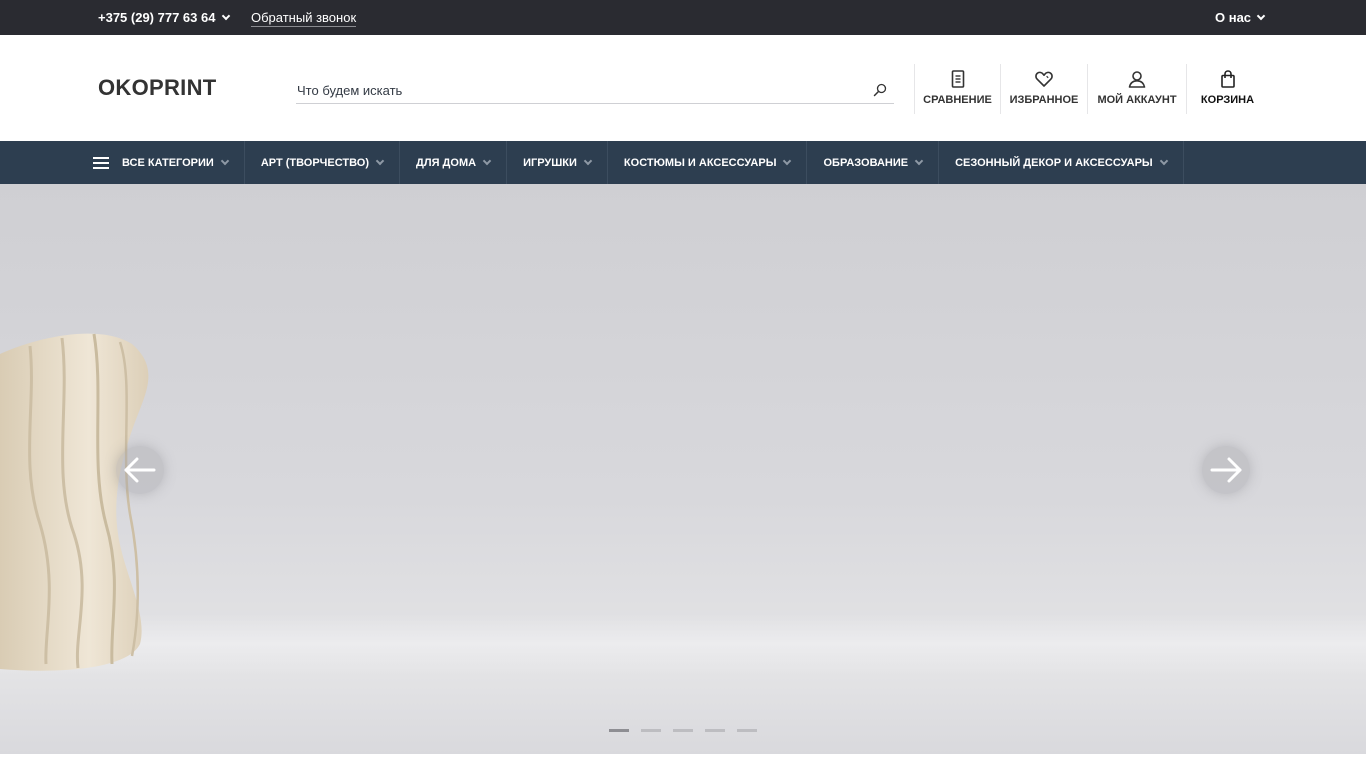 This screenshot has width=1366, height=768. Describe the element at coordinates (683, 644) in the screenshot. I see `hero-background` at that location.